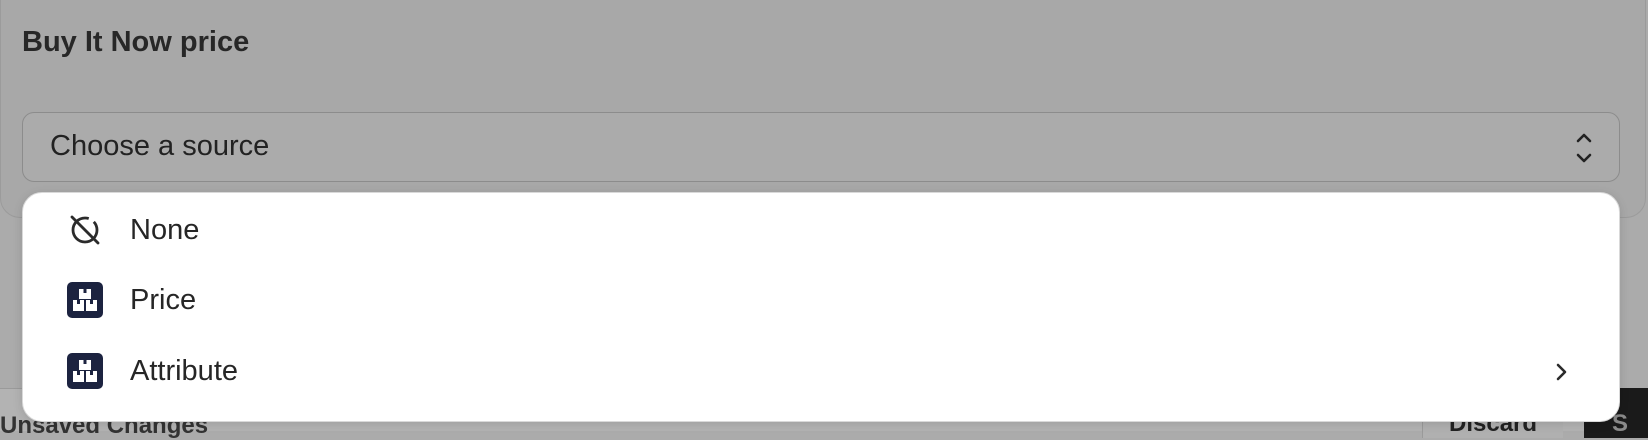  Describe the element at coordinates (136, 42) in the screenshot. I see `section-title: Buy It Now price` at that location.